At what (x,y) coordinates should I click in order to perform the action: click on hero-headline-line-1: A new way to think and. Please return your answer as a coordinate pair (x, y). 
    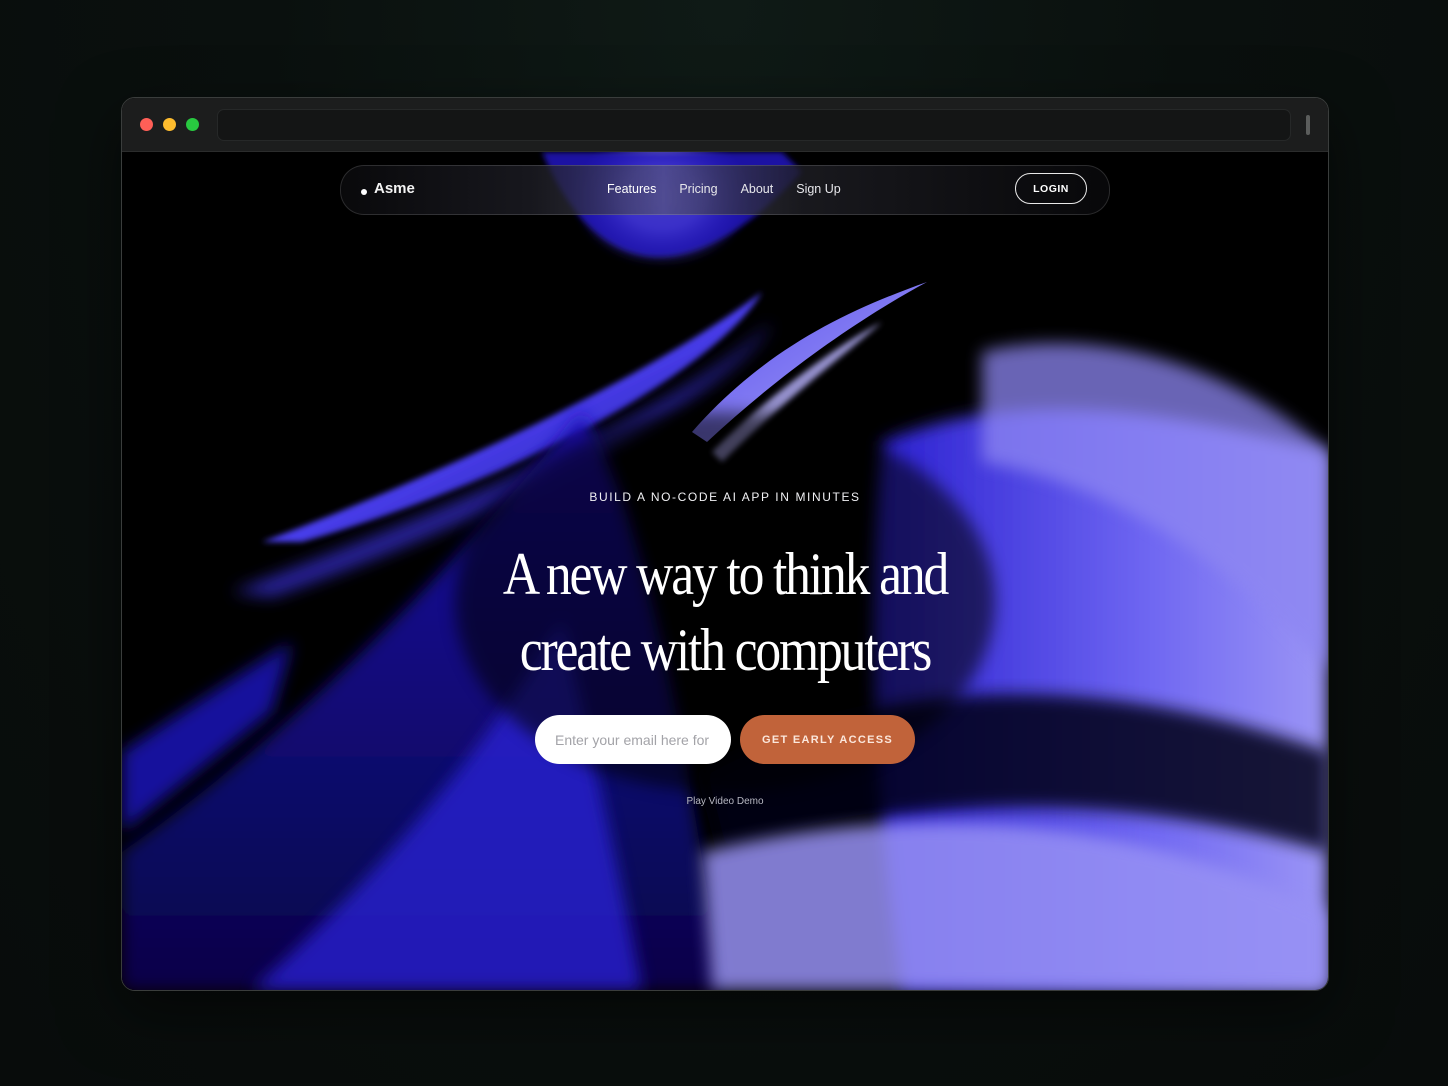
    Looking at the image, I should click on (725, 574).